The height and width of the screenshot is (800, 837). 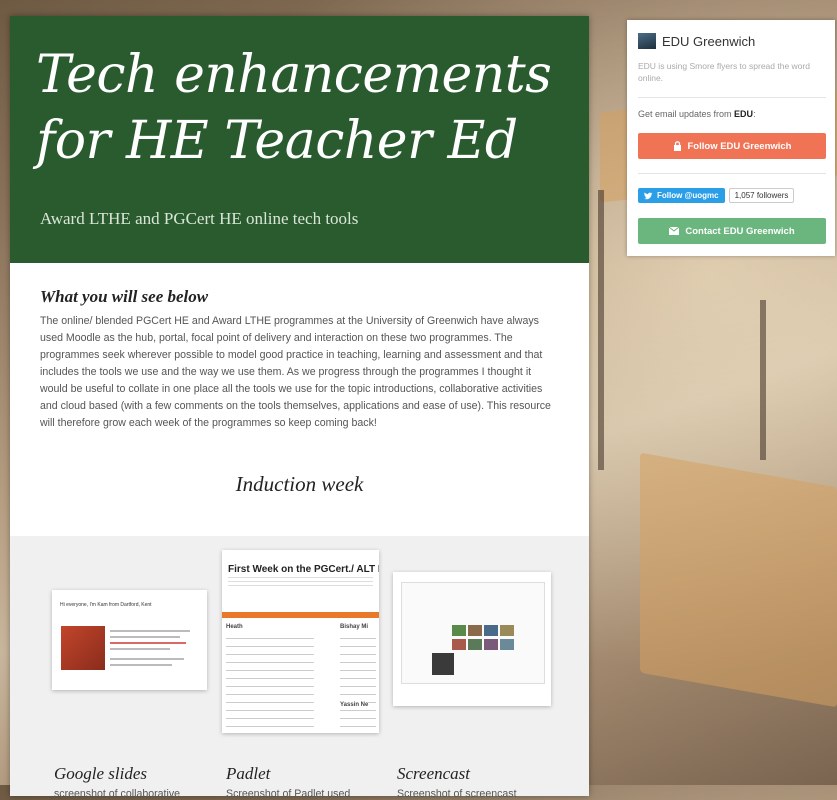 I want to click on thumb-photo, so click(x=83, y=648).